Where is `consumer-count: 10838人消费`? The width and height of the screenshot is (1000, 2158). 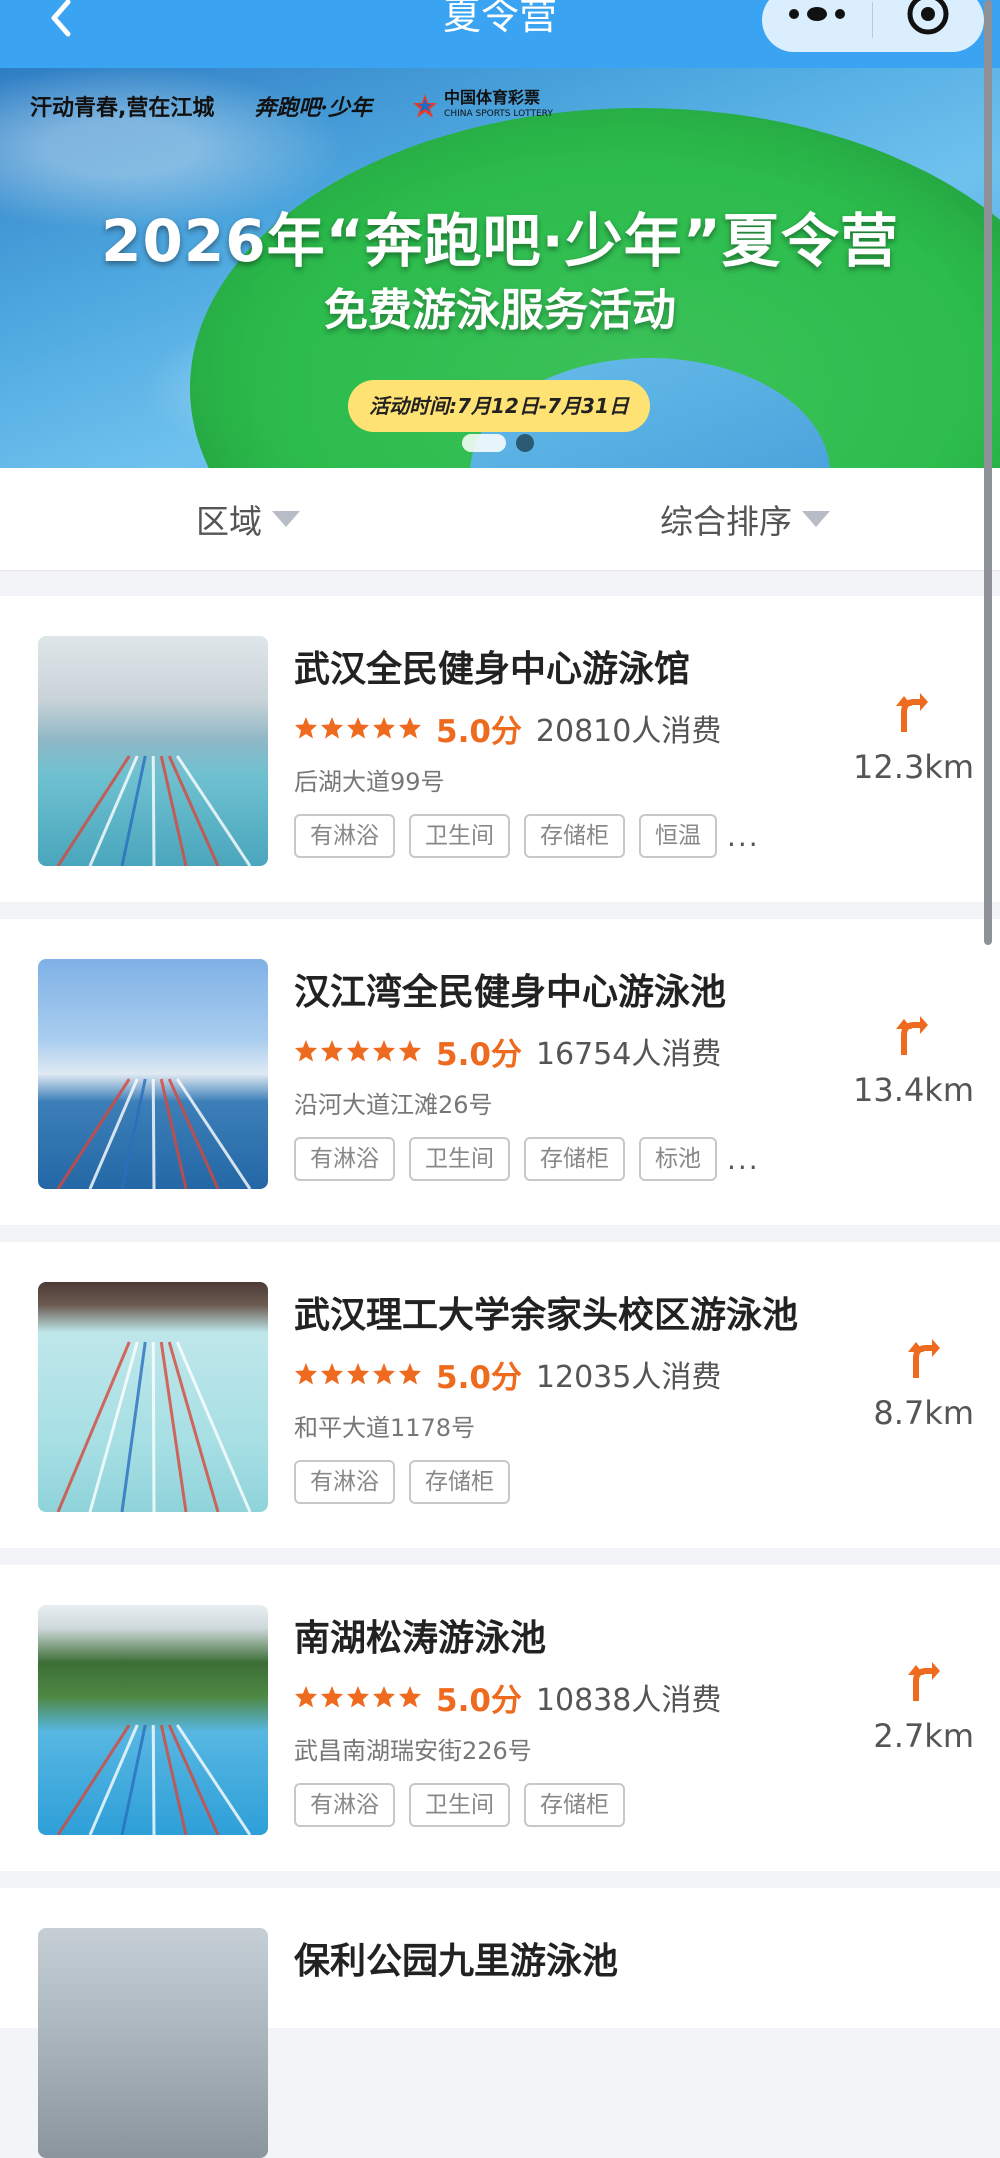 consumer-count: 10838人消费 is located at coordinates (628, 1700).